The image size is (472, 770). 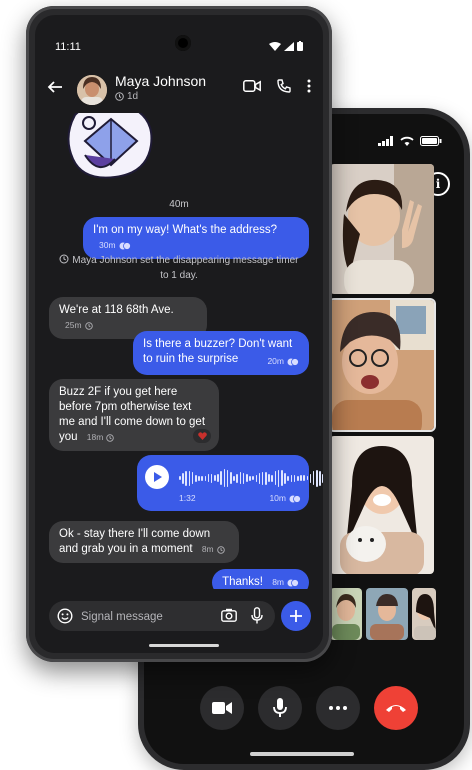 I want to click on audio-waveform, so click(x=251, y=478).